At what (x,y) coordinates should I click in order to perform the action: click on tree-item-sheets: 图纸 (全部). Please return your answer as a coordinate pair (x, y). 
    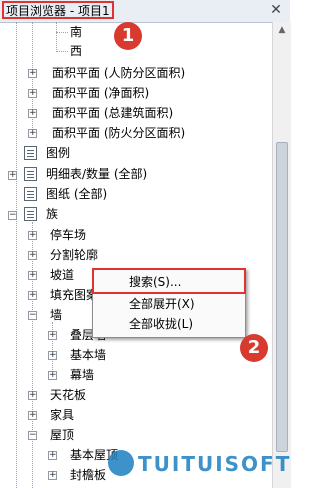
    Looking at the image, I should click on (76, 194).